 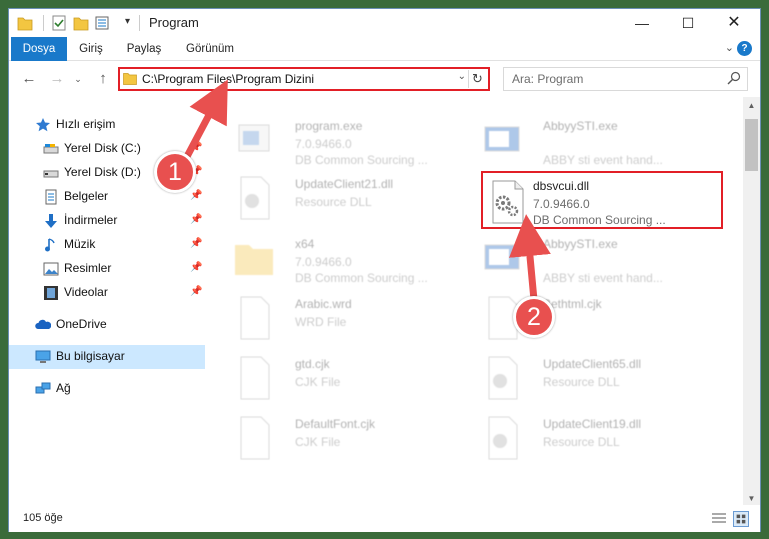 I want to click on file-item: Bethtml.cjk, so click(x=586, y=318).